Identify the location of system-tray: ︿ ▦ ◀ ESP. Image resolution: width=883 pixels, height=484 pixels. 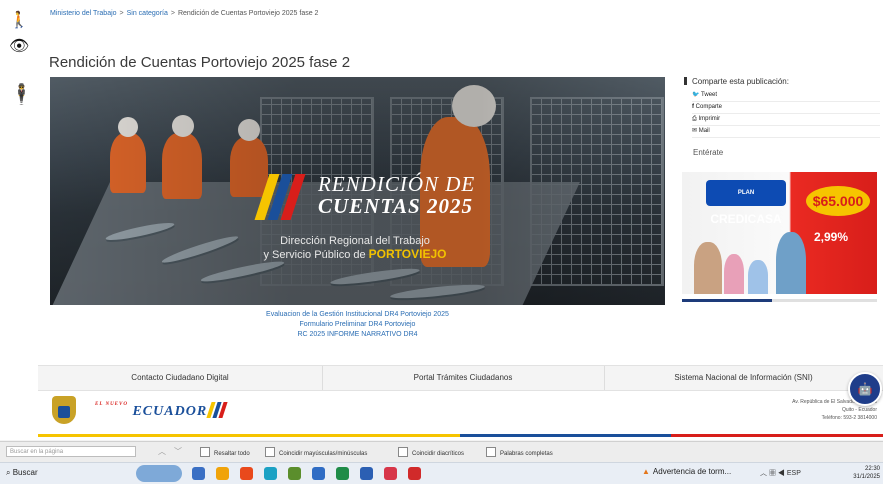
(780, 473).